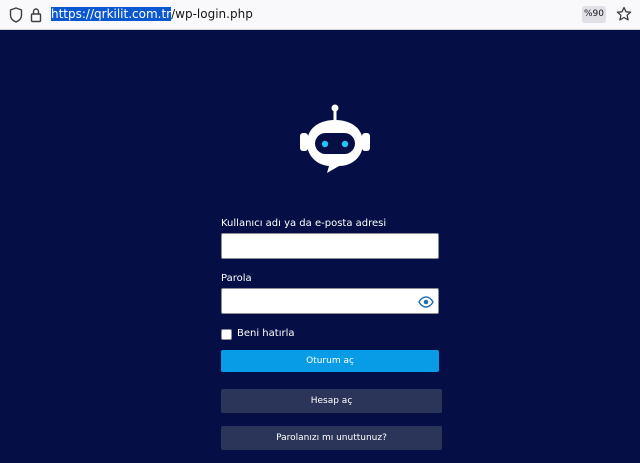 This screenshot has width=640, height=463. What do you see at coordinates (320, 15) in the screenshot?
I see `browser-url-bar: https://qrkilit.com.tr/wp-login.php %90` at bounding box center [320, 15].